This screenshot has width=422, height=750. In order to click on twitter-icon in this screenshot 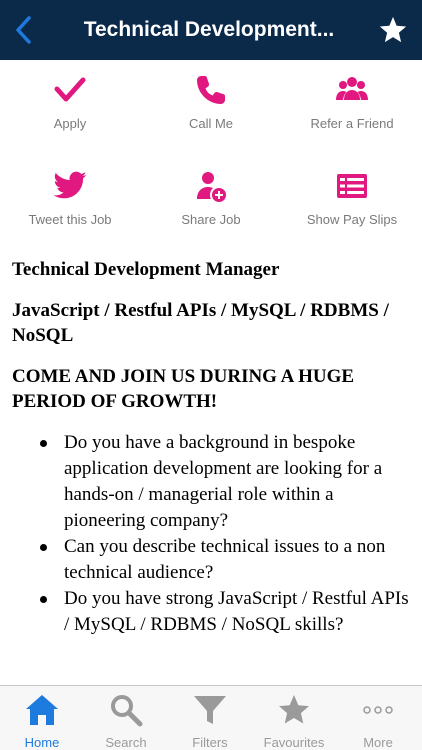, I will do `click(70, 185)`.